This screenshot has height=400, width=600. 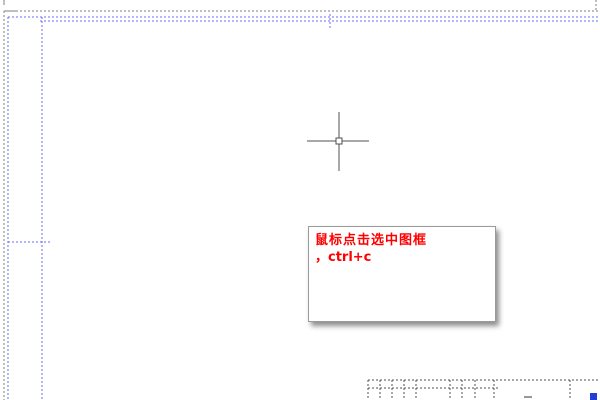 What do you see at coordinates (338, 141) in the screenshot?
I see `crosshair-cursor-icon` at bounding box center [338, 141].